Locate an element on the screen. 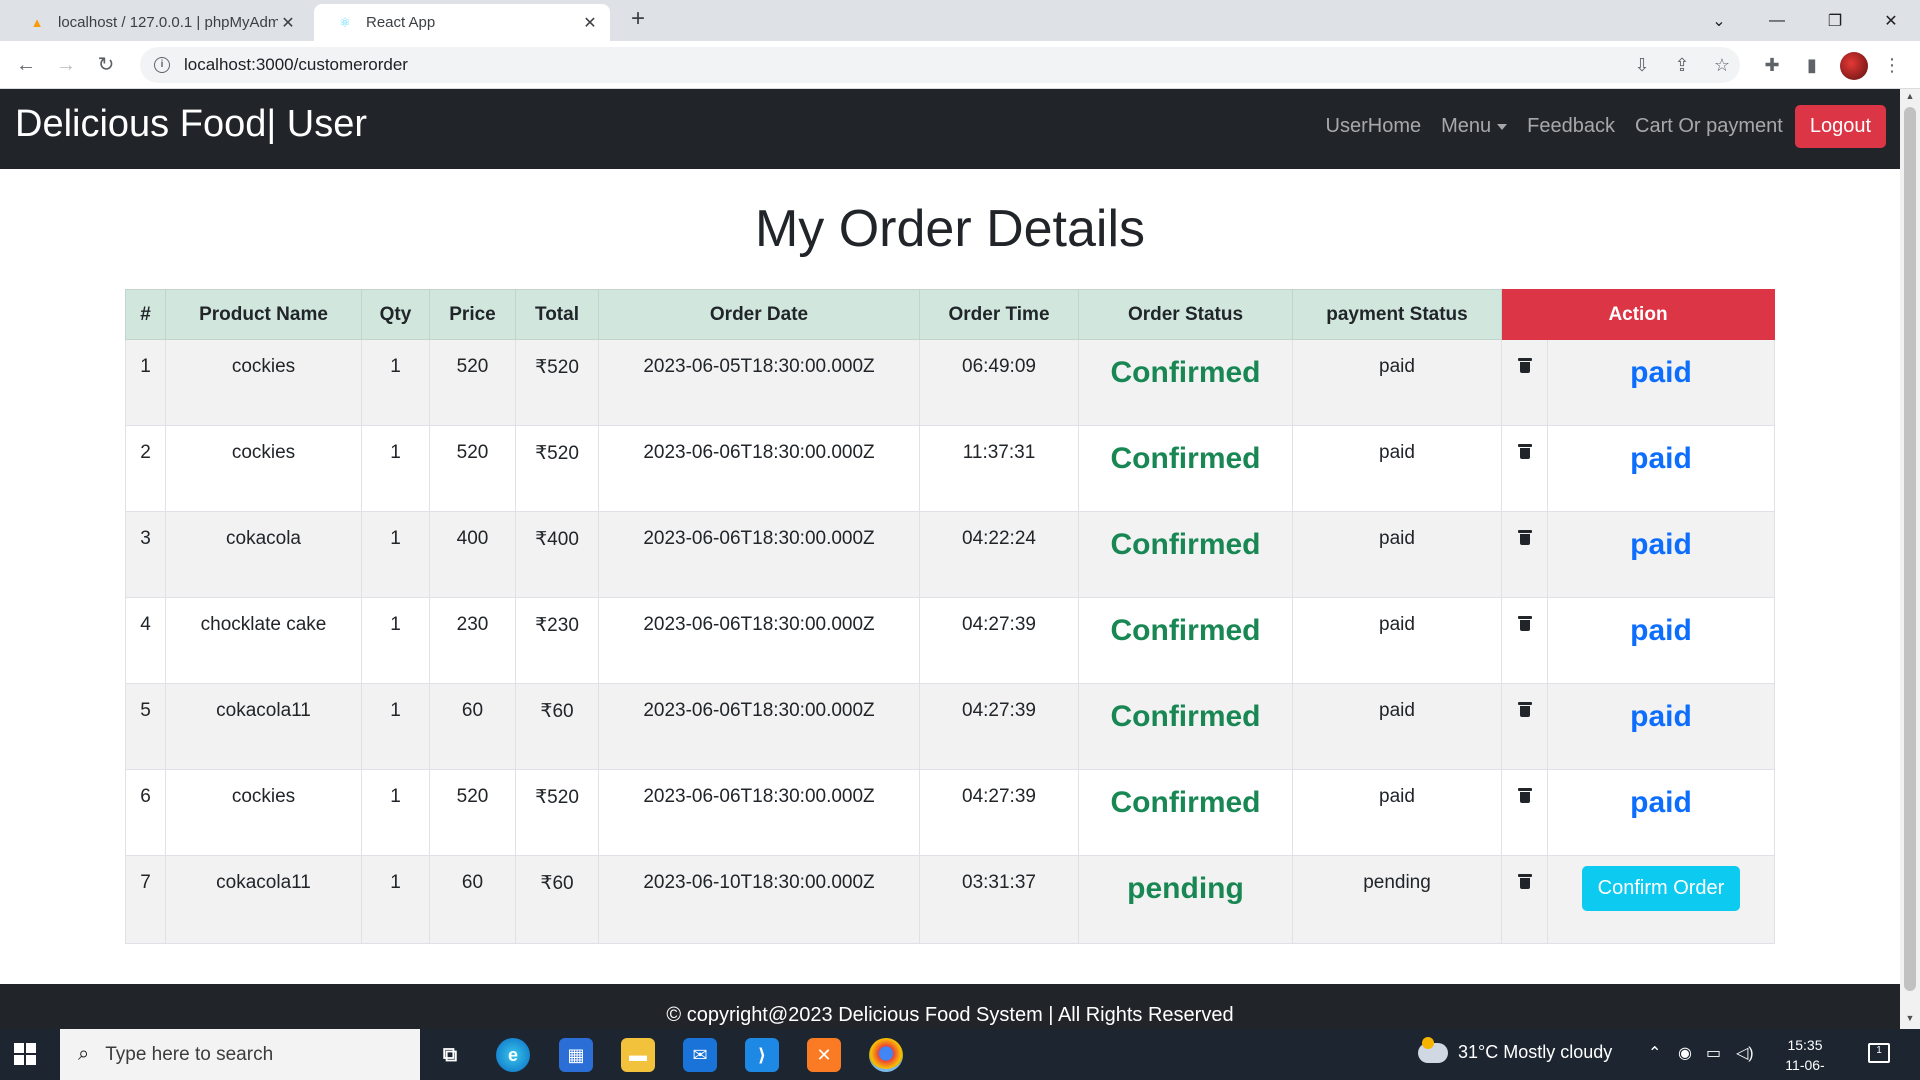 Image resolution: width=1920 pixels, height=1080 pixels. site-info-icon: i is located at coordinates (162, 65).